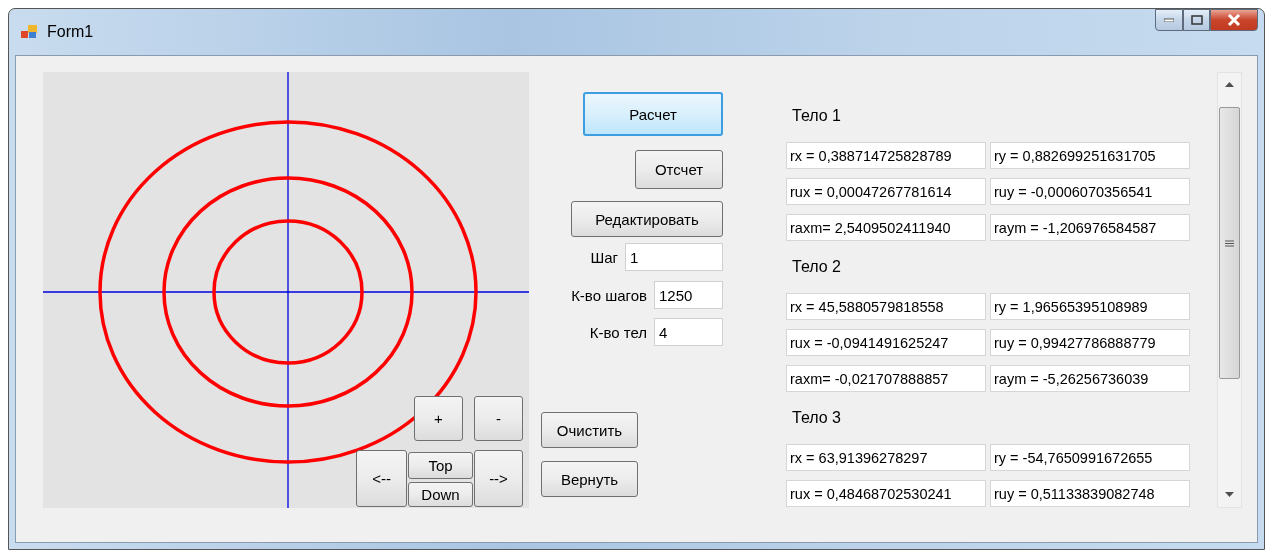 This screenshot has height=558, width=1269. Describe the element at coordinates (886, 191) in the screenshot. I see `value-field: rux = 0,00047267781614` at that location.